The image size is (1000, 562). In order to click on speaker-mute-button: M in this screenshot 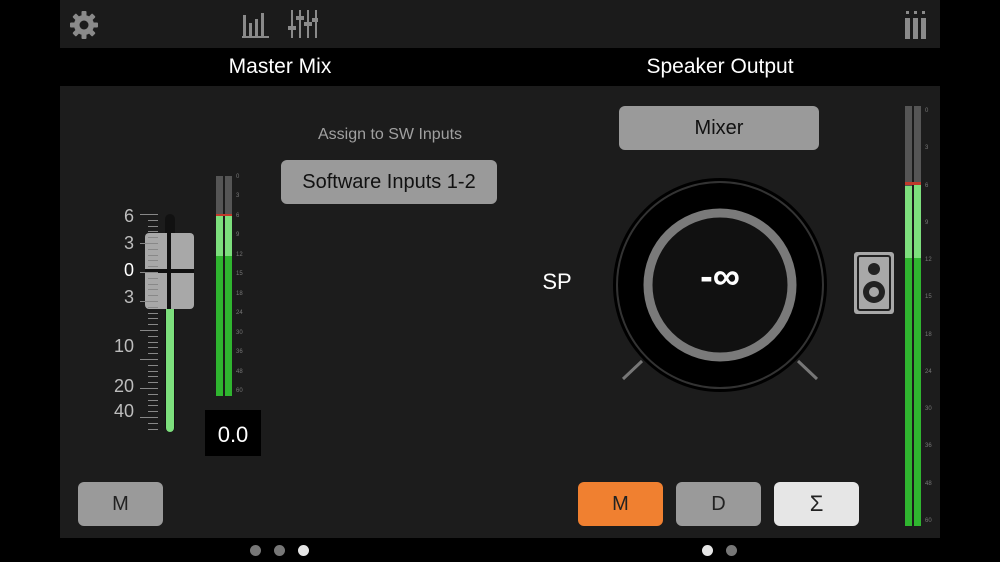, I will do `click(620, 504)`.